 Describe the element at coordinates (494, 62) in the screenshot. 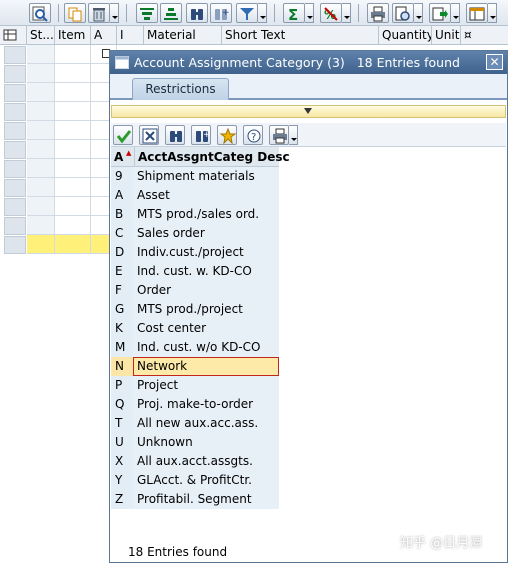

I see `close-button: ✕` at that location.